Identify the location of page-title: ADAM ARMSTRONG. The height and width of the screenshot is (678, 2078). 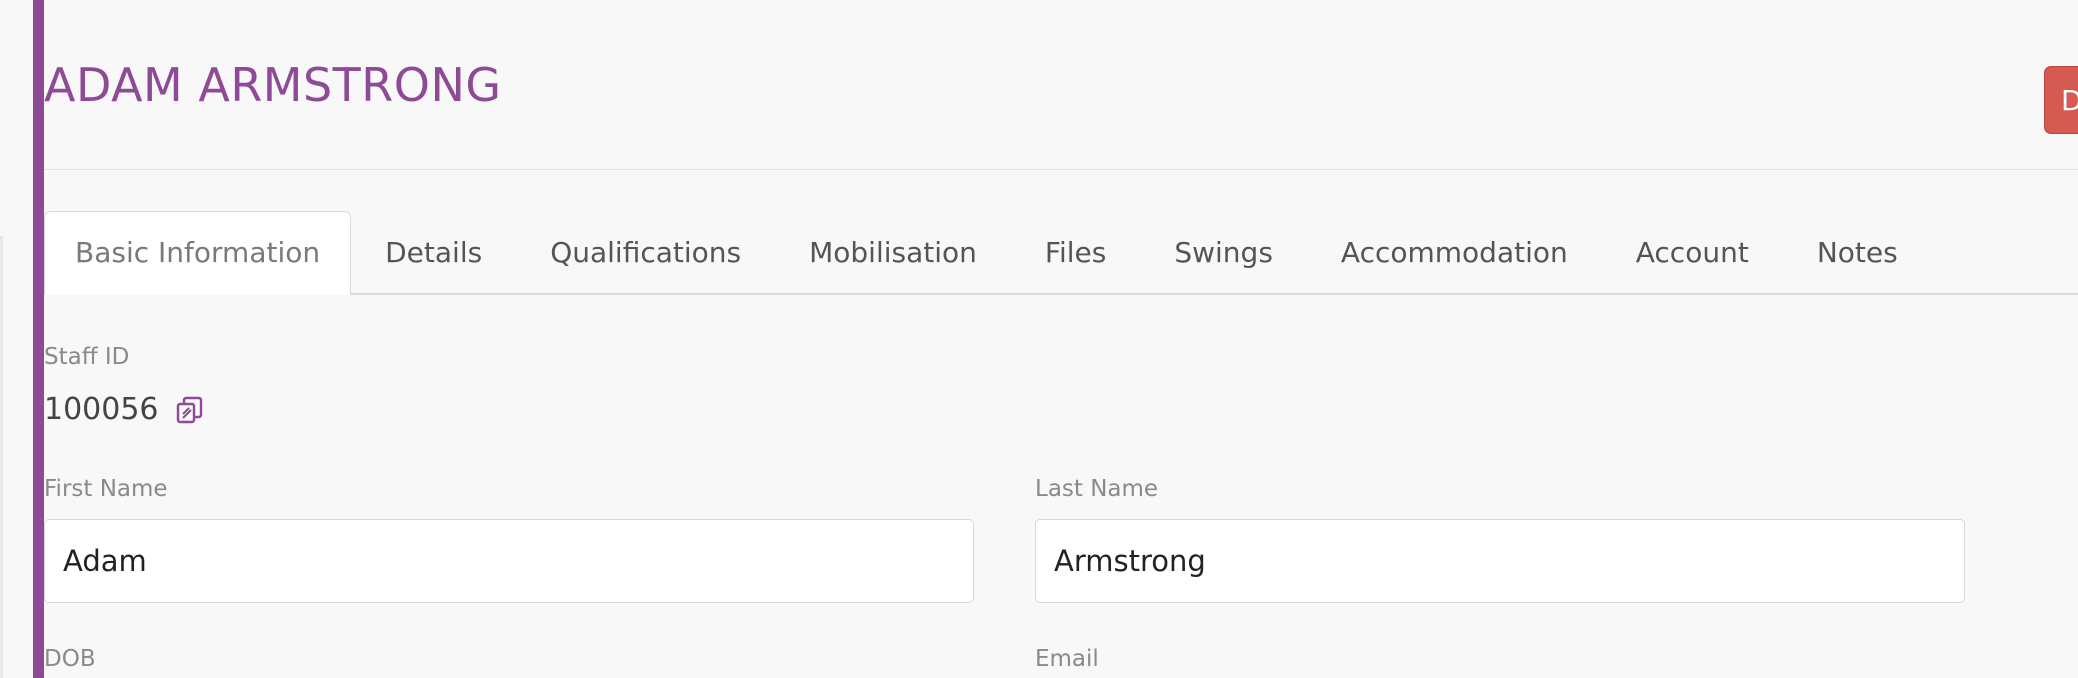
(273, 85).